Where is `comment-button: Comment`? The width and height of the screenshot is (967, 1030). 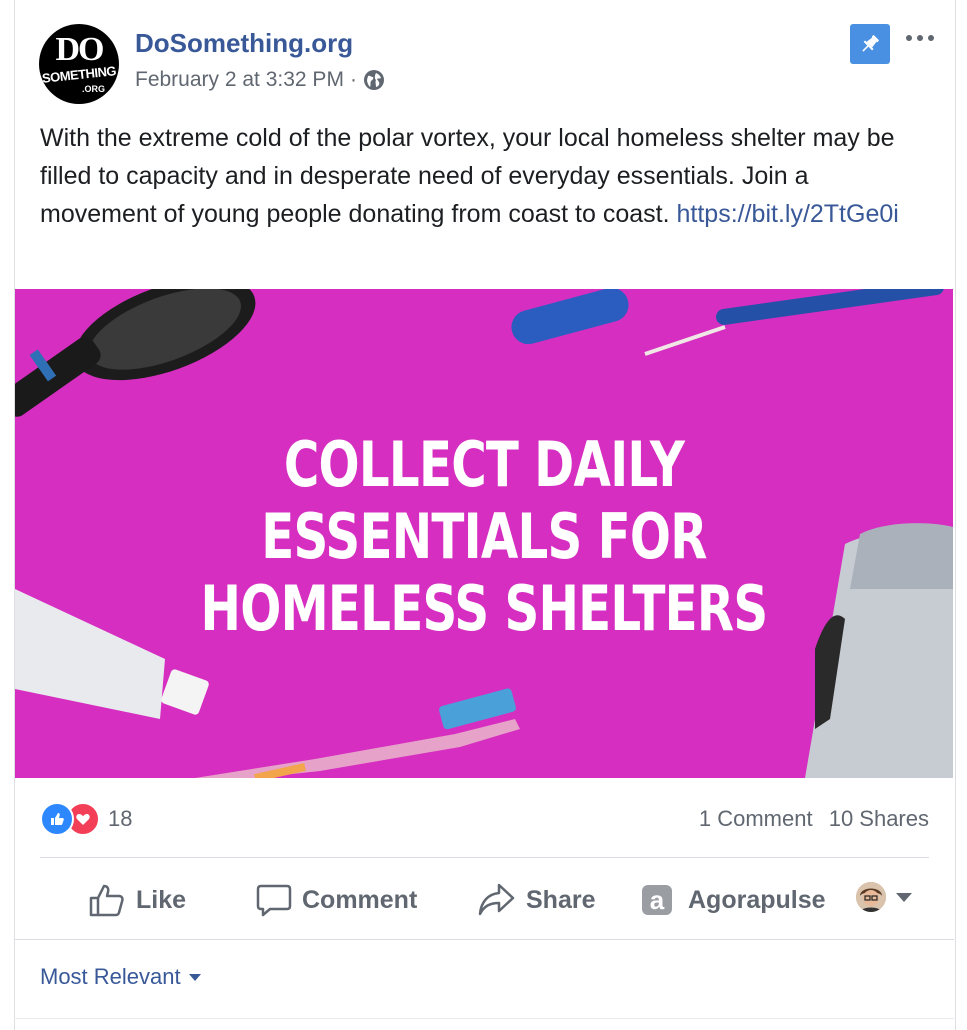
comment-button: Comment is located at coordinates (336, 900).